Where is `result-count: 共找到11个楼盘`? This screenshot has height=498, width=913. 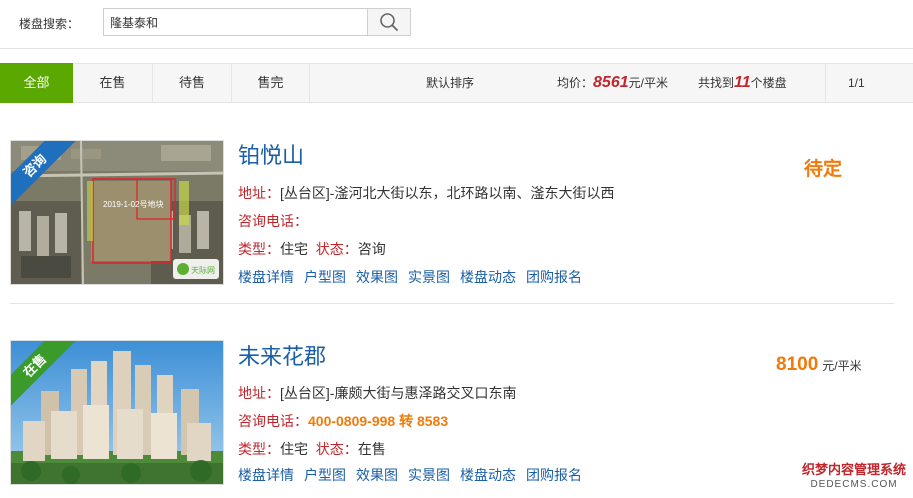
result-count: 共找到11个楼盘 is located at coordinates (742, 83).